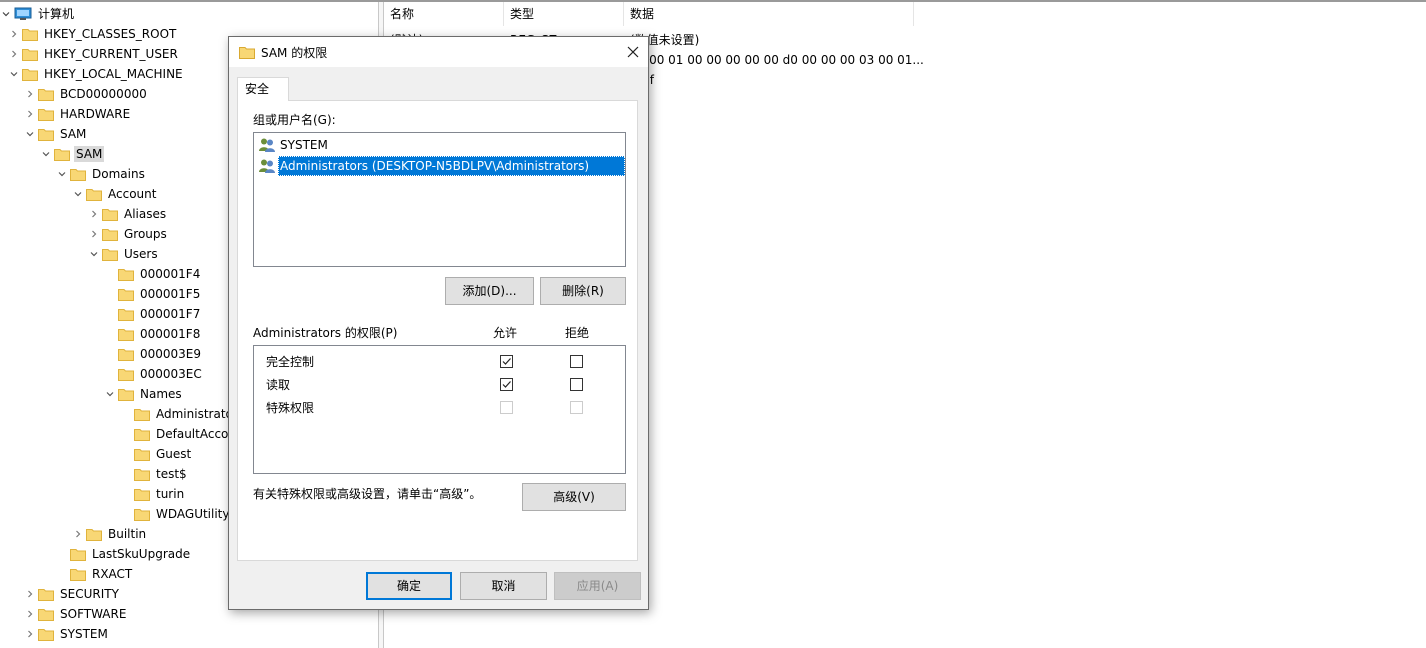 This screenshot has width=1426, height=648. I want to click on tree-node: 000003E9, so click(153, 354).